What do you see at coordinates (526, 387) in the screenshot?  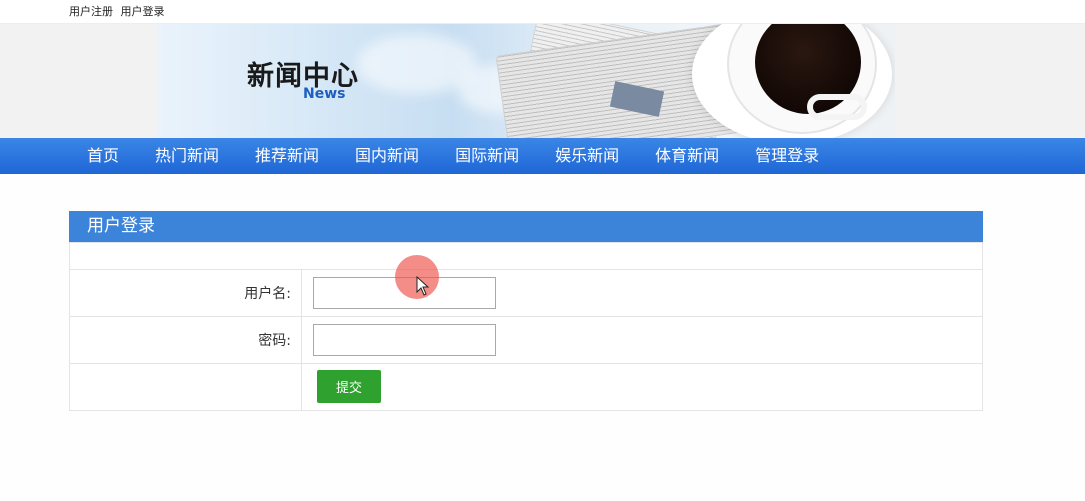 I see `submit-row: 提交` at bounding box center [526, 387].